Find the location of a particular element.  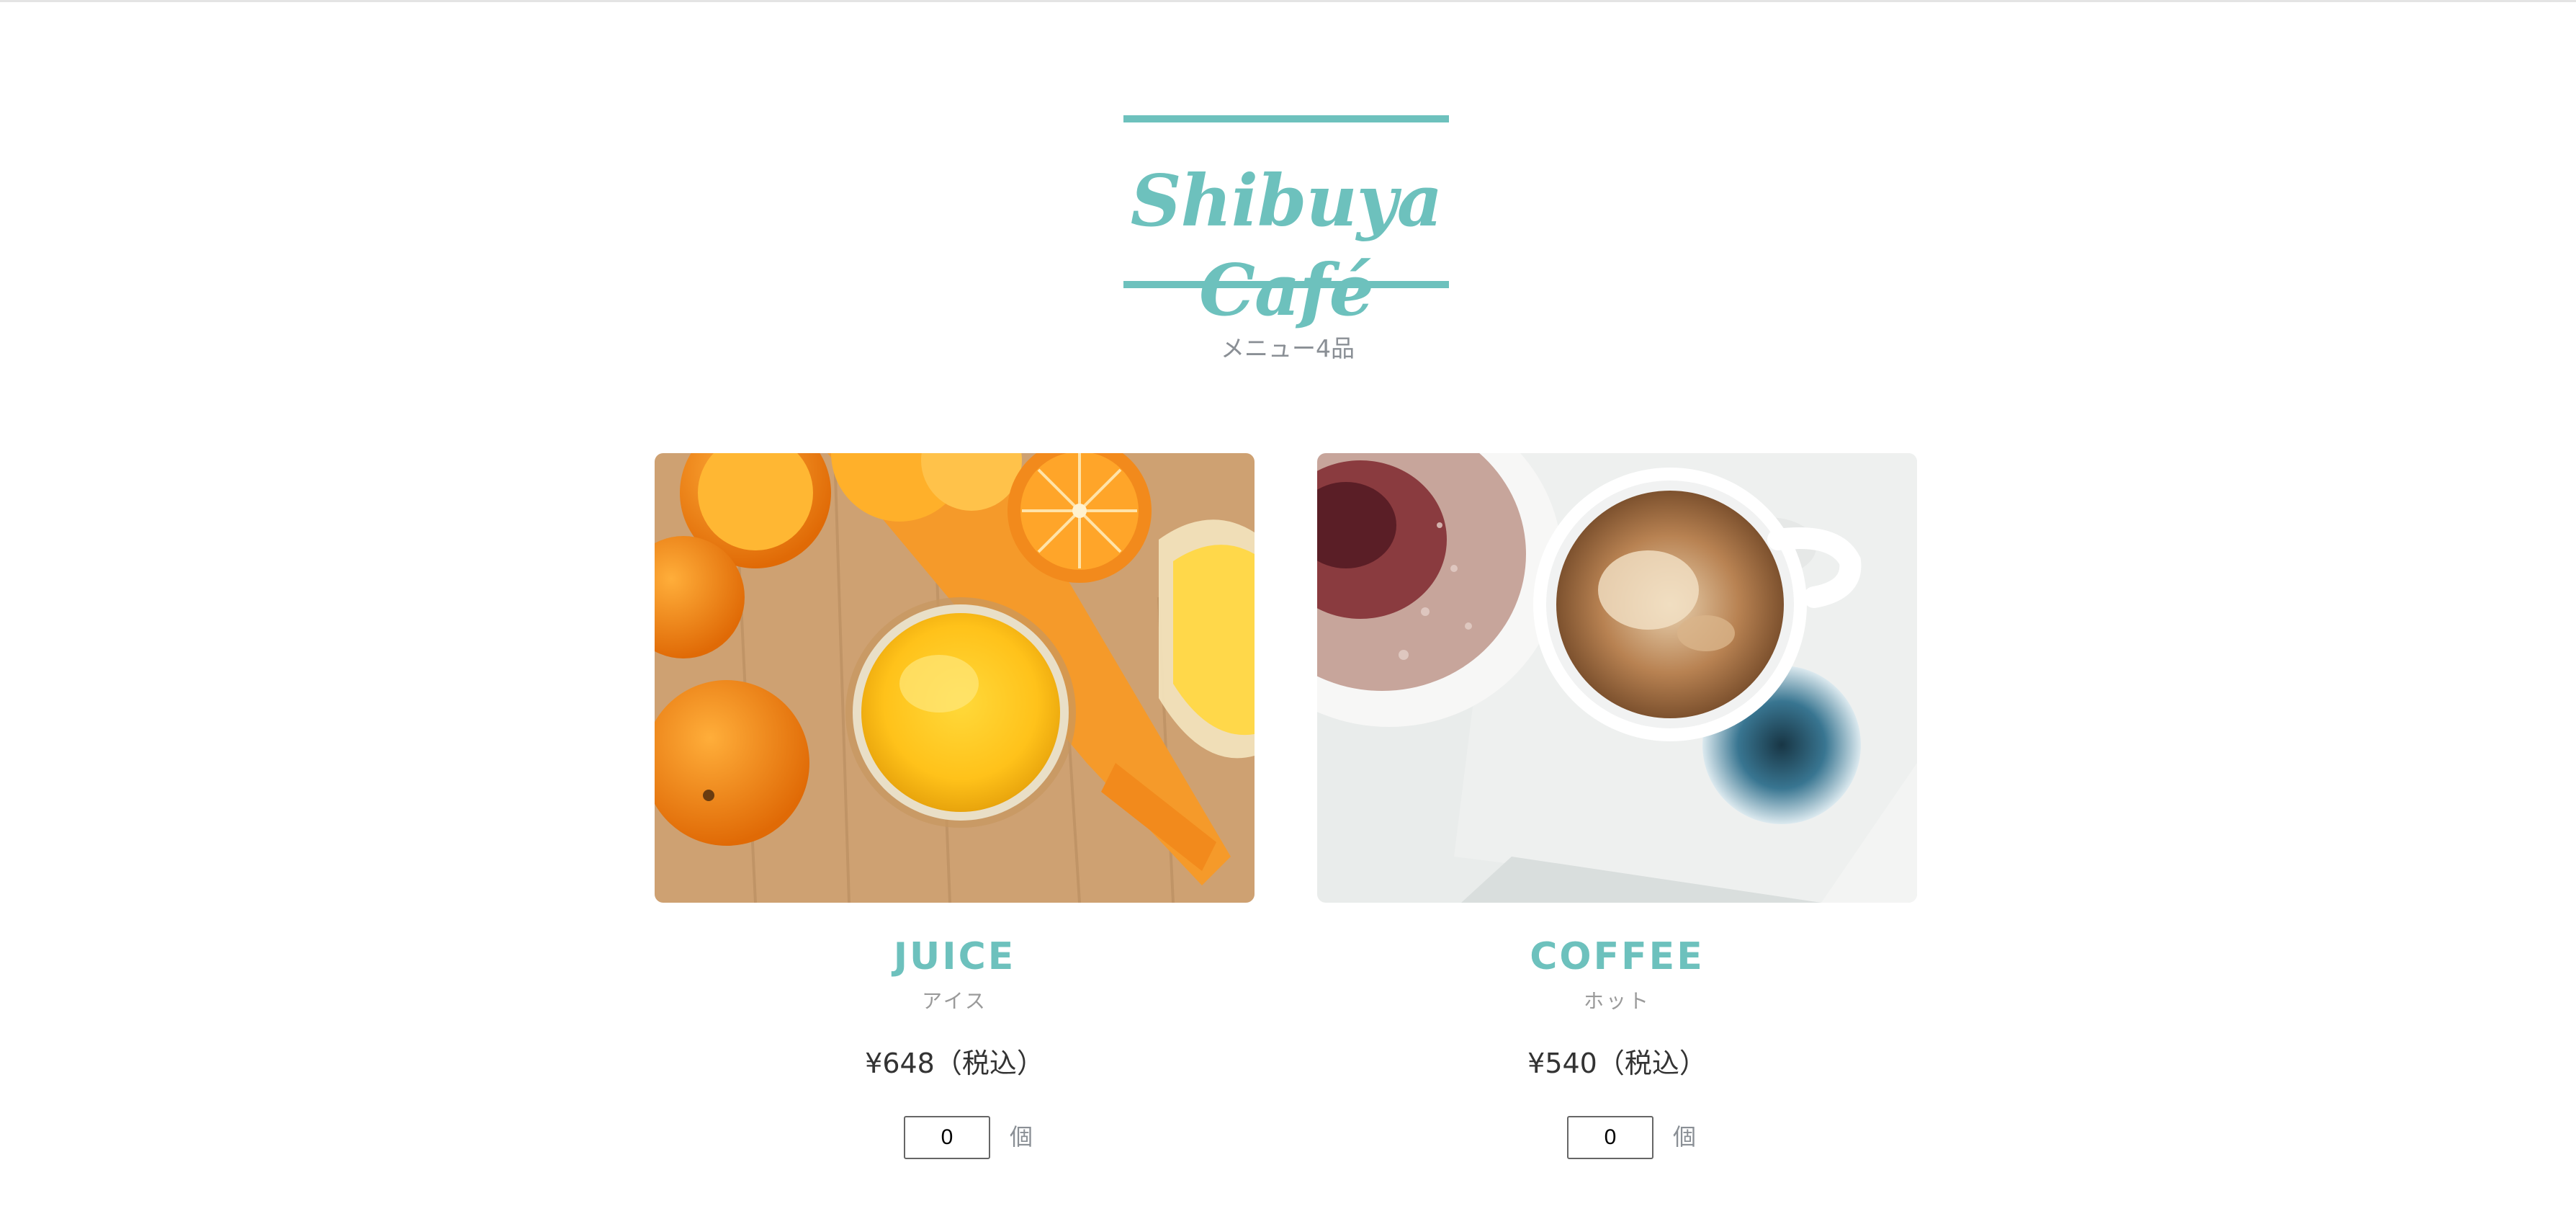

item-name: COFFEE is located at coordinates (1617, 956).